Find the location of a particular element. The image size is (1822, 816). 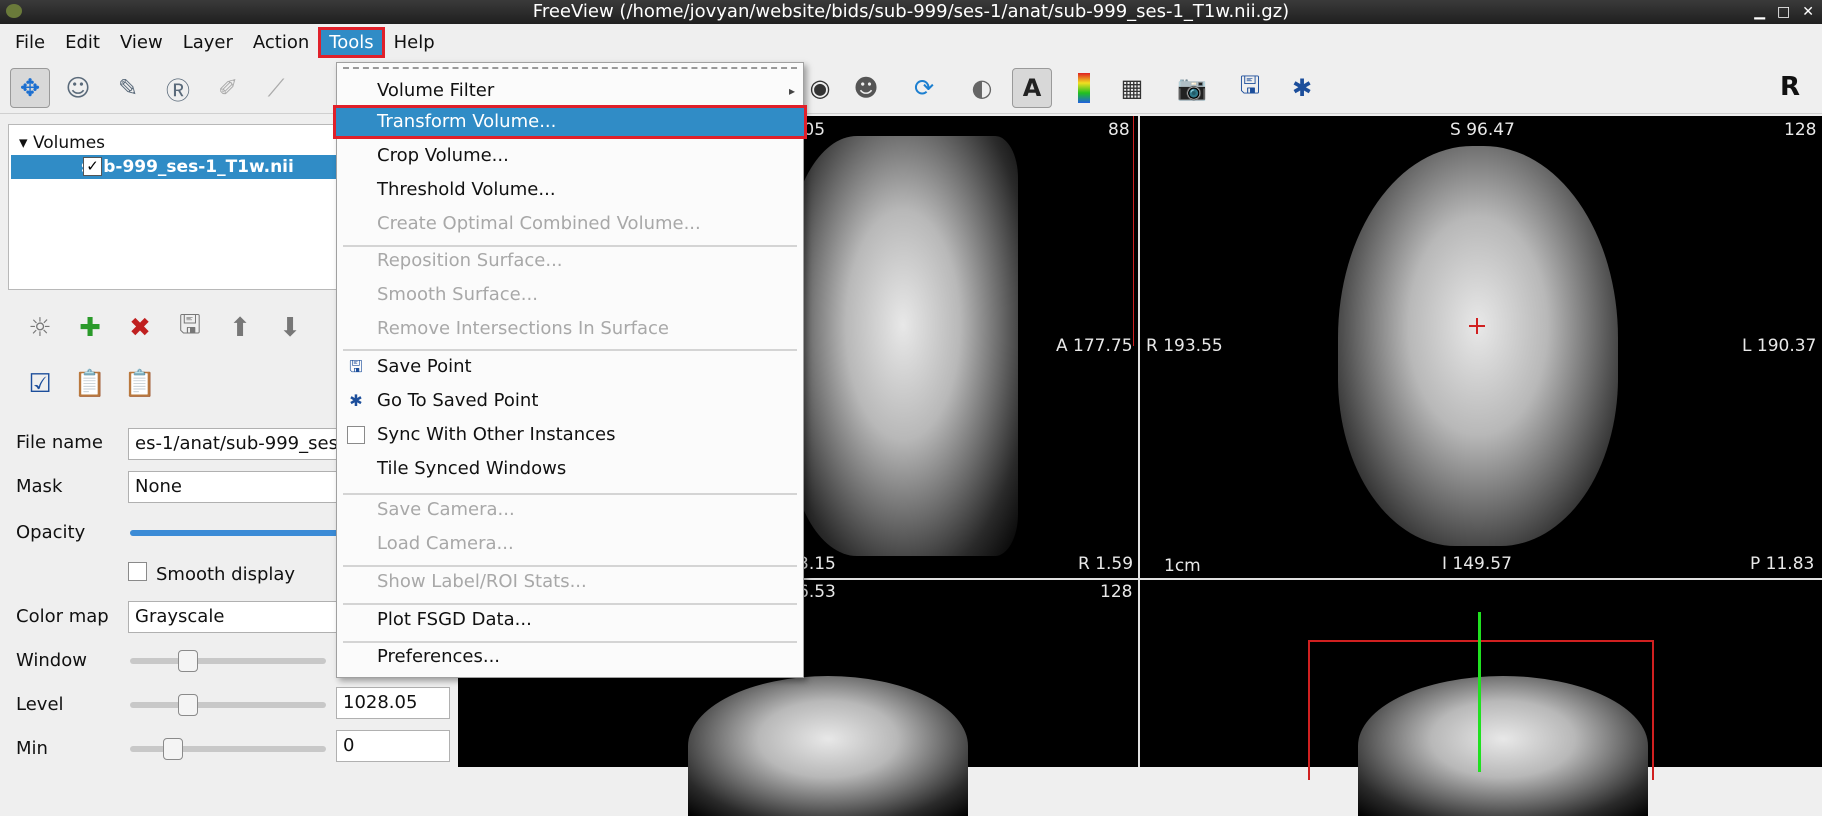

min-slider-knob is located at coordinates (173, 749).